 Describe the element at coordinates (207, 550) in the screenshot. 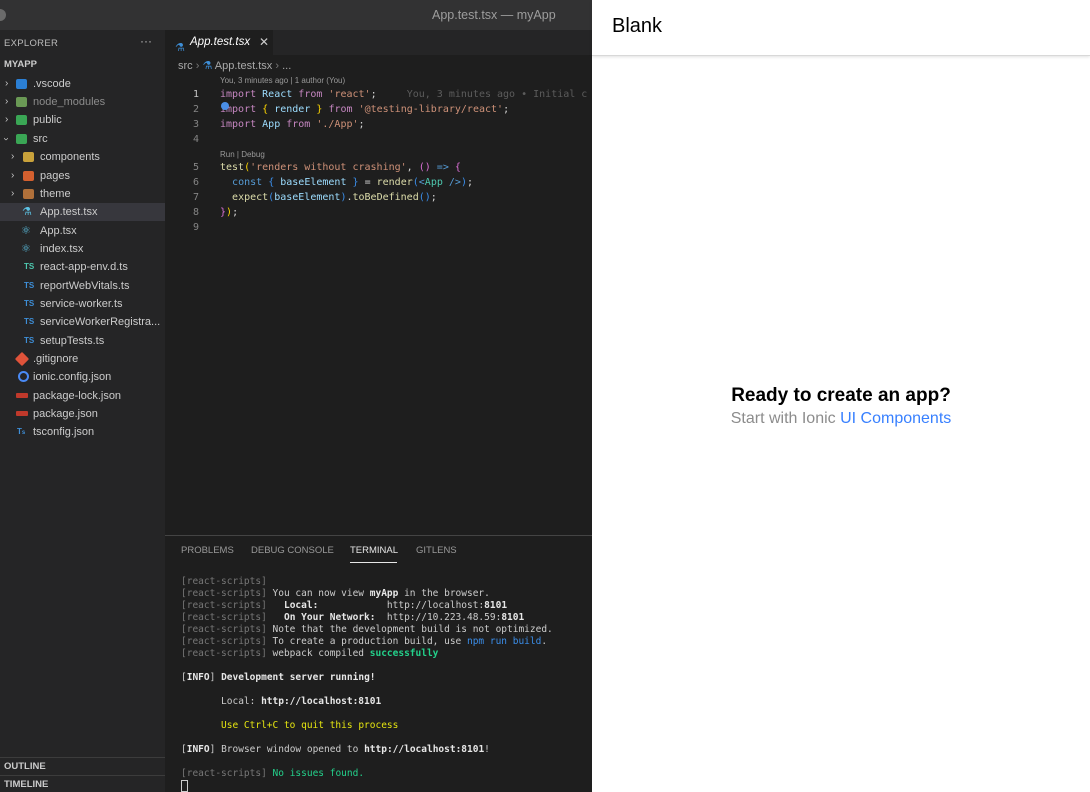

I see `tab-problems: PROBLEMS` at that location.